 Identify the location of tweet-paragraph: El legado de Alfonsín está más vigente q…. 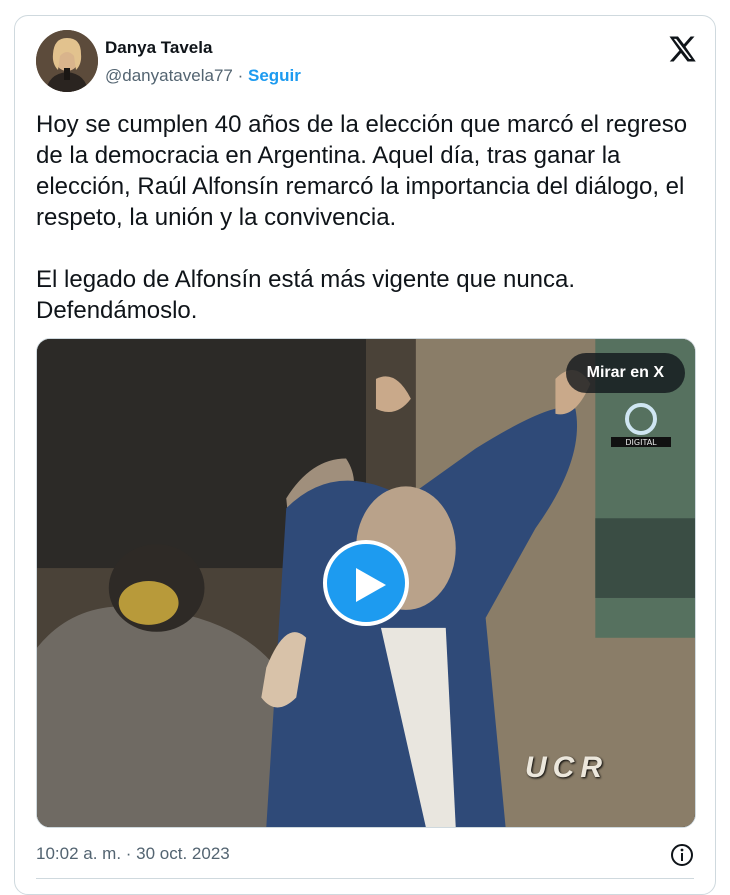
(306, 295).